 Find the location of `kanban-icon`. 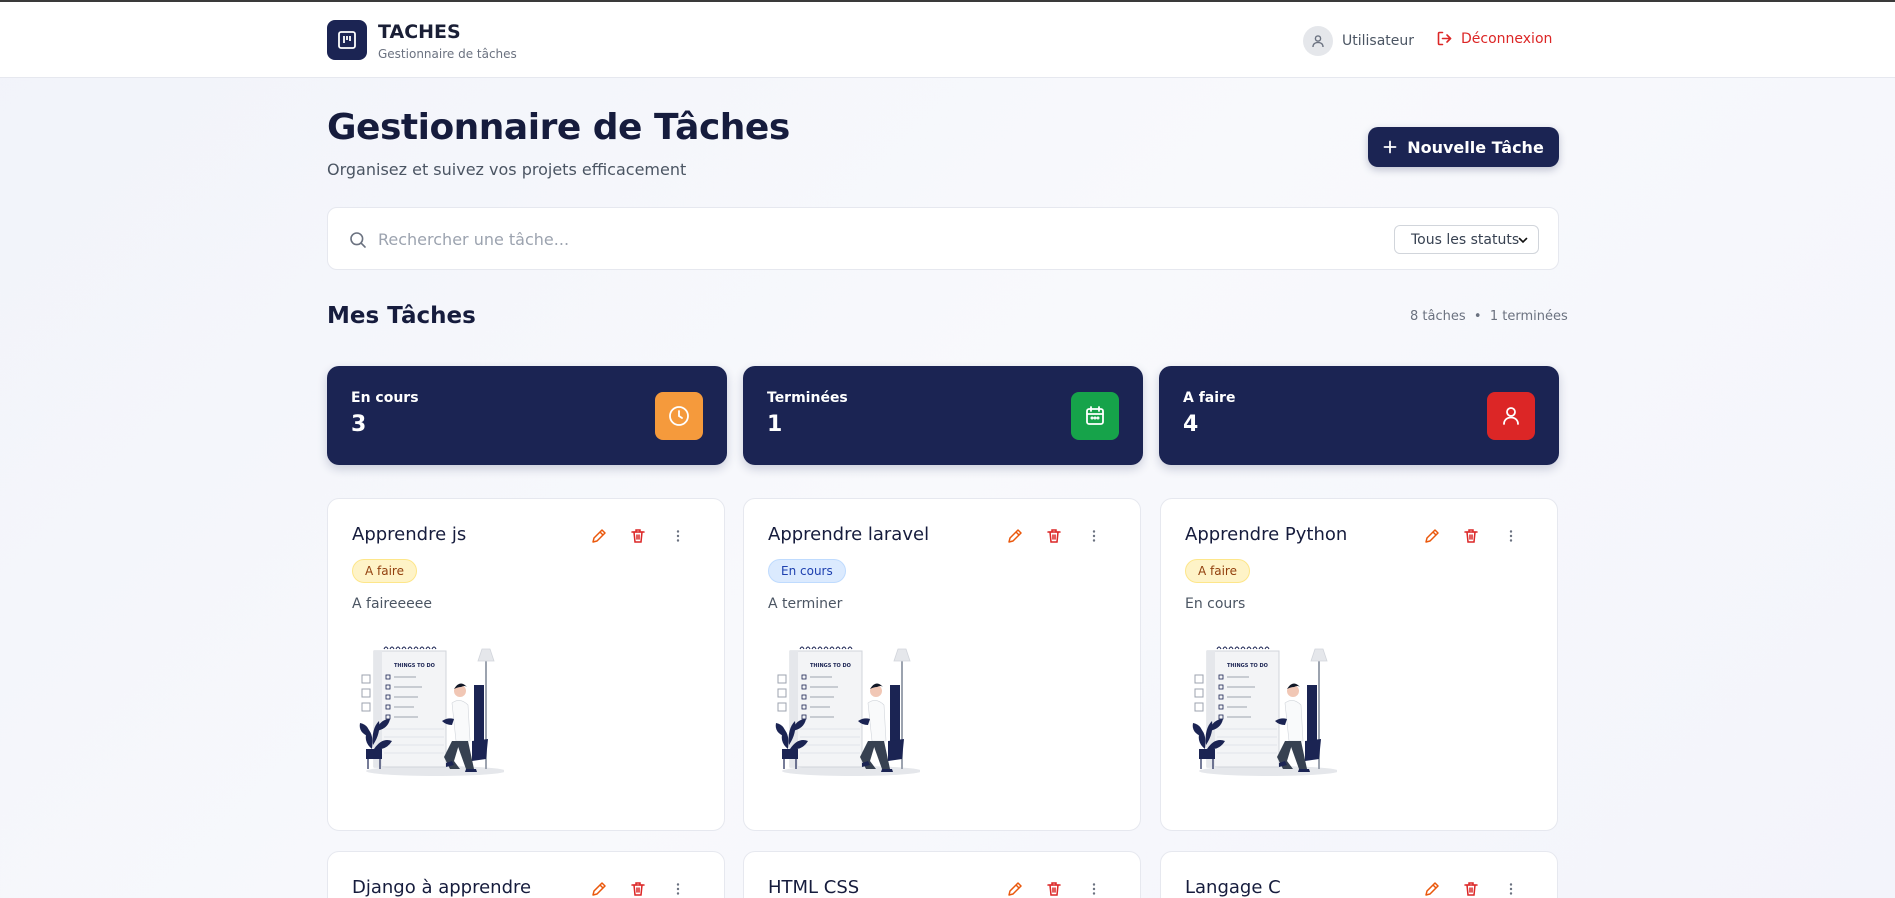

kanban-icon is located at coordinates (347, 40).